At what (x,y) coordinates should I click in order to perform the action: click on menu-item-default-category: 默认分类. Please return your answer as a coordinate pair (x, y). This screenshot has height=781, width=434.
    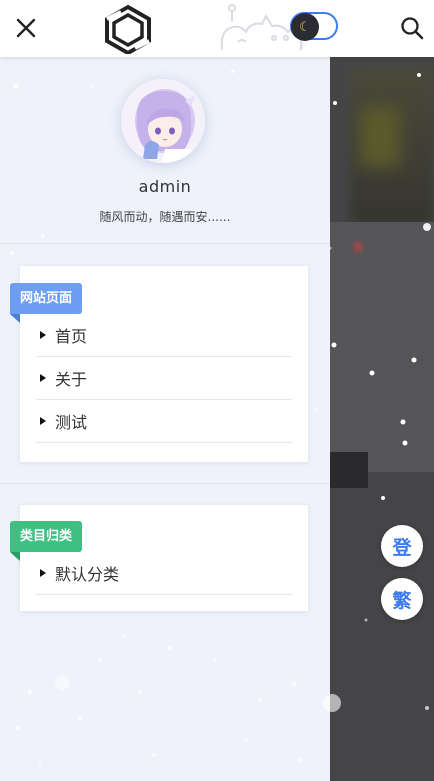
    Looking at the image, I should click on (164, 573).